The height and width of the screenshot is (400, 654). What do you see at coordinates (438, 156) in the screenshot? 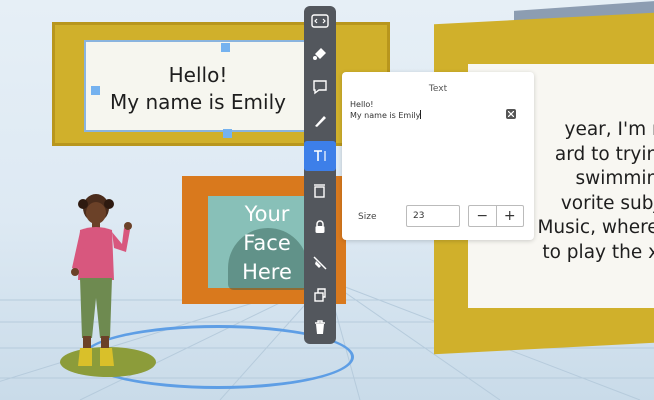
I see `text-settings-panel: Text Hello! My name is Emily Size 23 − +` at bounding box center [438, 156].